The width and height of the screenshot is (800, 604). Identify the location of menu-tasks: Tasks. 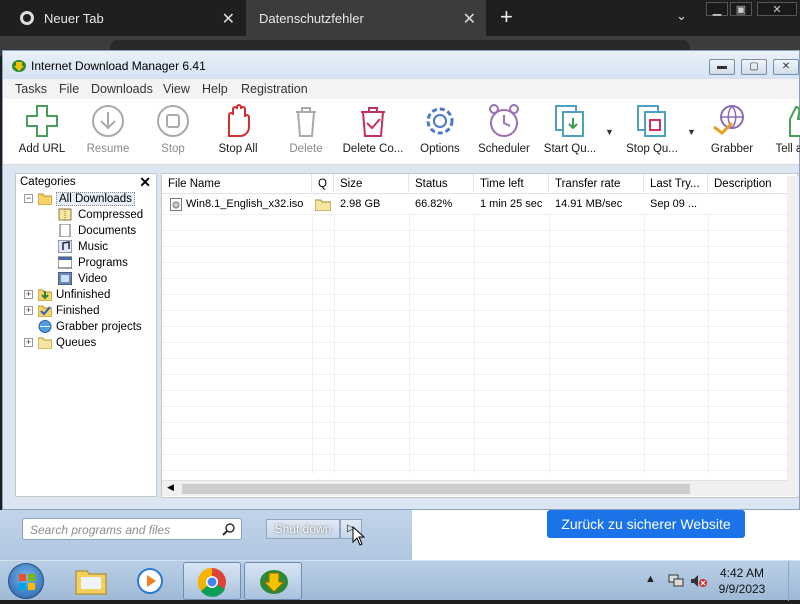
(31, 89).